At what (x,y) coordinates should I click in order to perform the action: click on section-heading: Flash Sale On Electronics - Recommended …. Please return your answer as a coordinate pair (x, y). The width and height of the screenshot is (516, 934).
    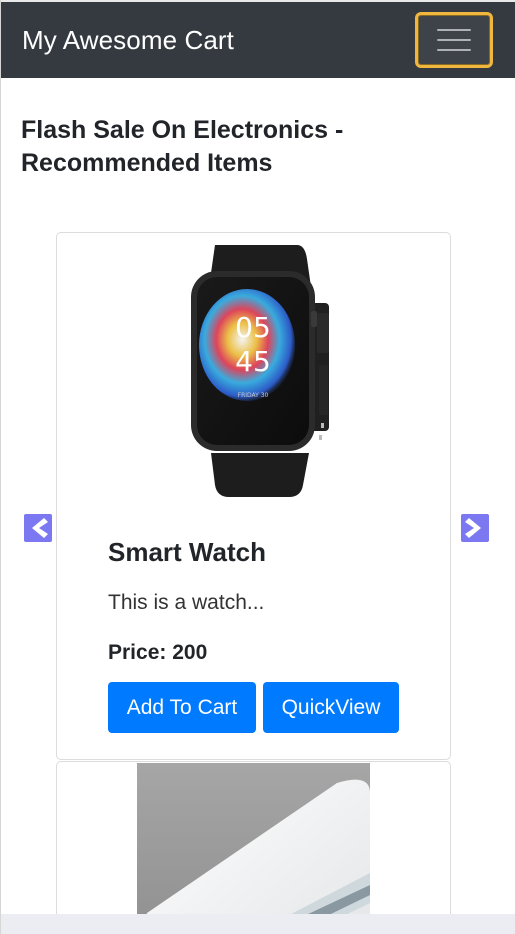
    Looking at the image, I should click on (182, 146).